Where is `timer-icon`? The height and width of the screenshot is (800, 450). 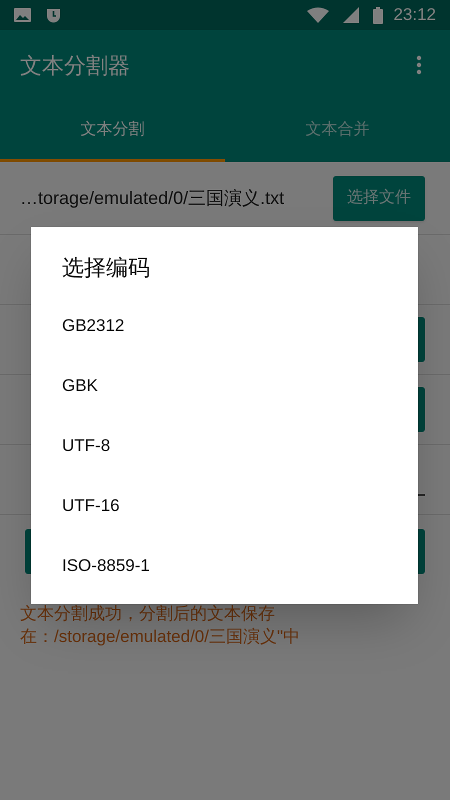
timer-icon is located at coordinates (53, 15).